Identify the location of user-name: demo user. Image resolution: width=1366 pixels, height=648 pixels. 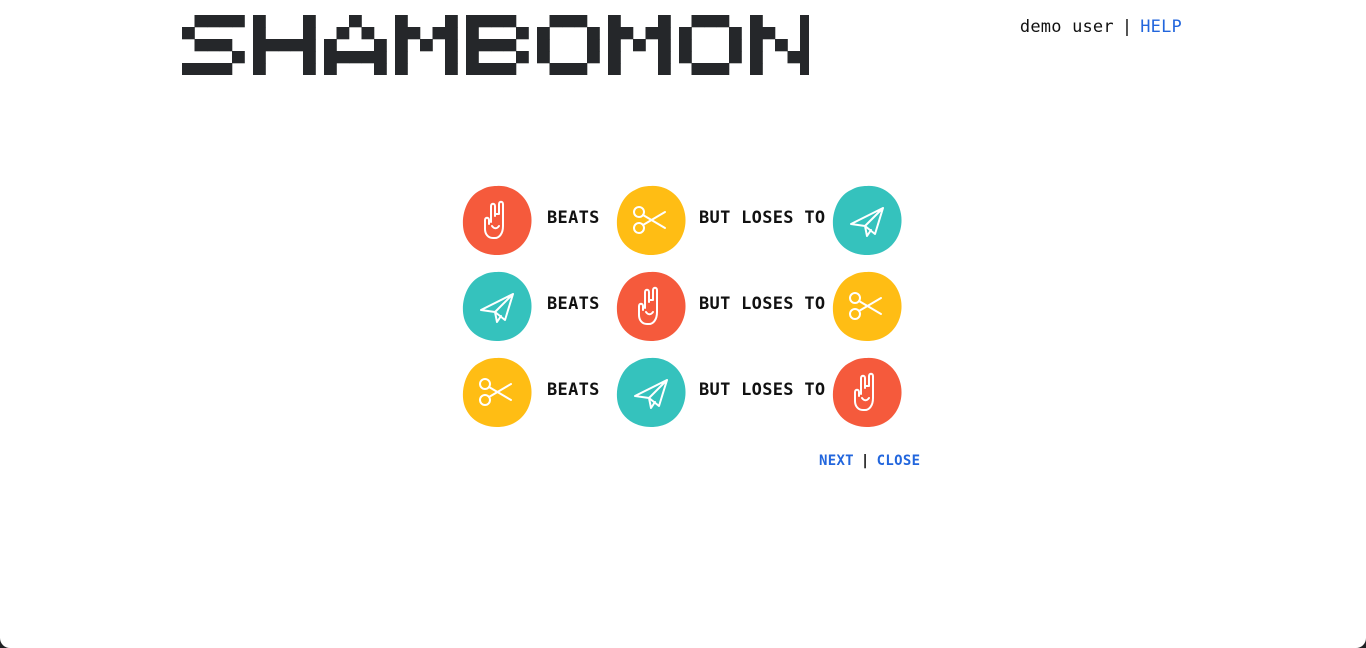
(1066, 27).